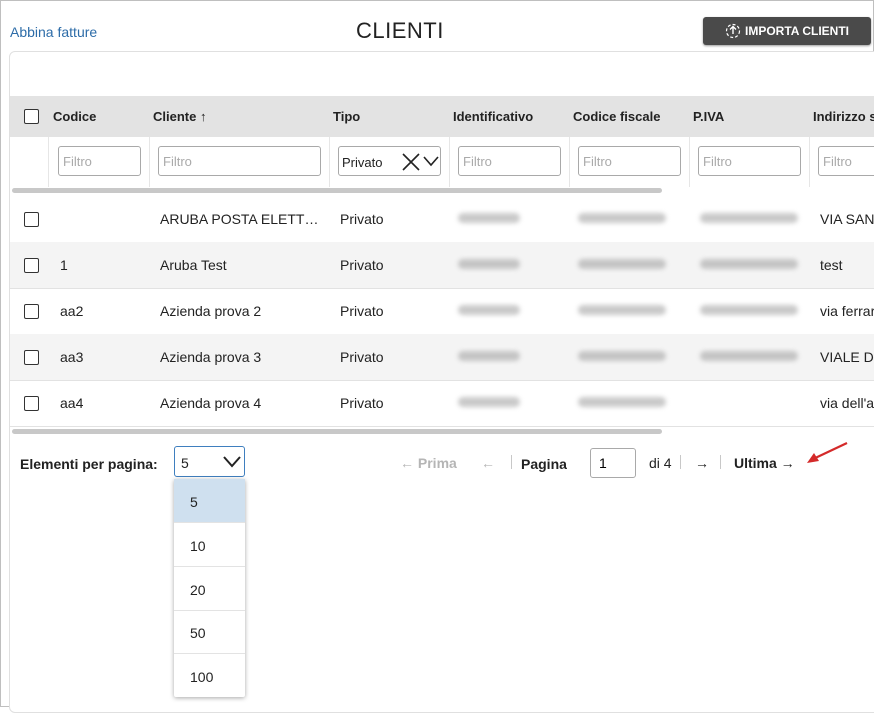  Describe the element at coordinates (616, 116) in the screenshot. I see `column-header-codice-fiscale: Codice fiscale` at that location.